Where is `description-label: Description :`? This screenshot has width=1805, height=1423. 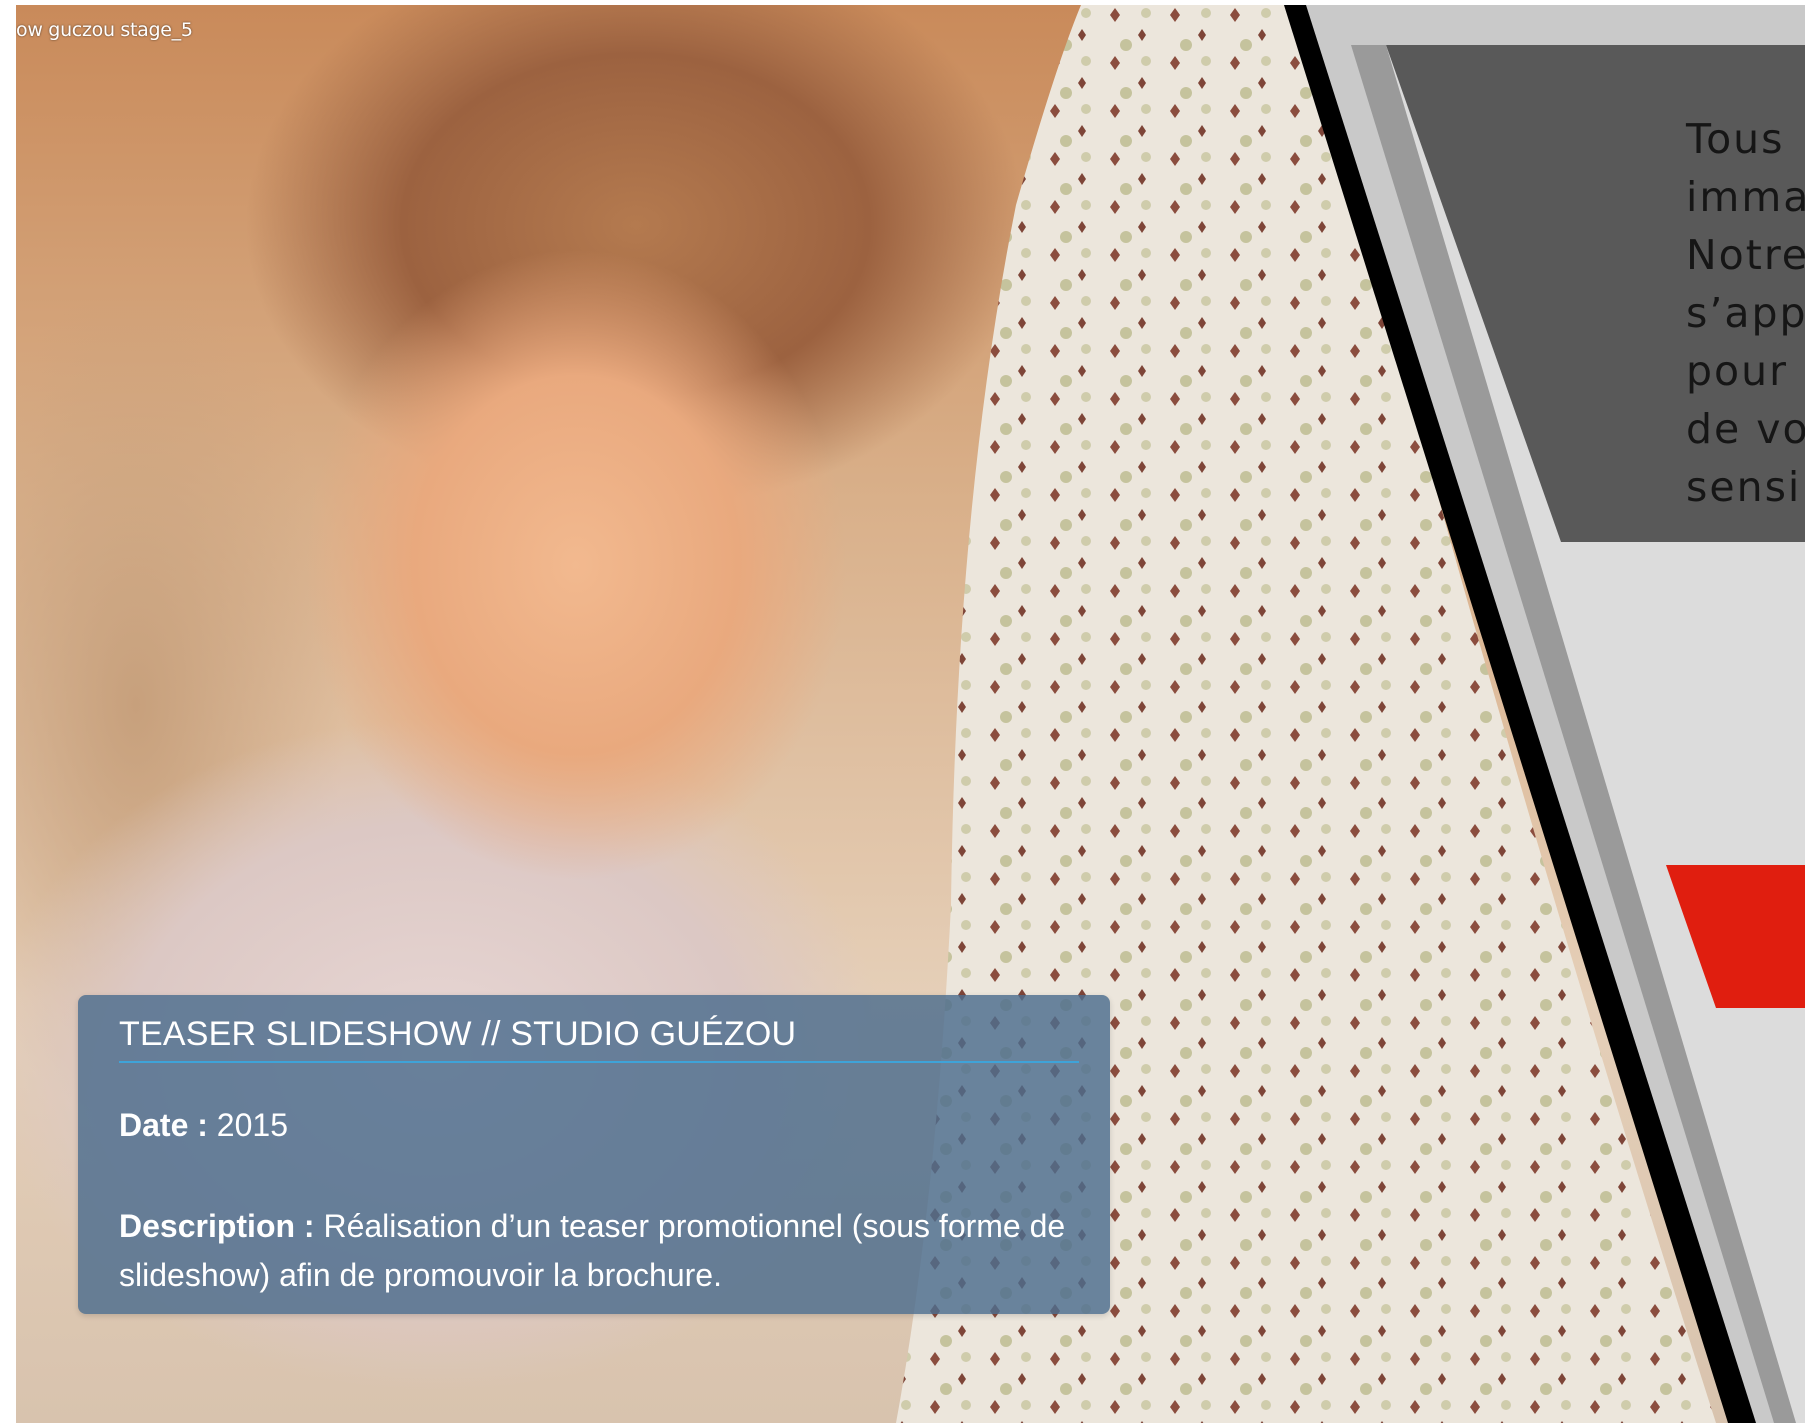 description-label: Description : is located at coordinates (217, 1226).